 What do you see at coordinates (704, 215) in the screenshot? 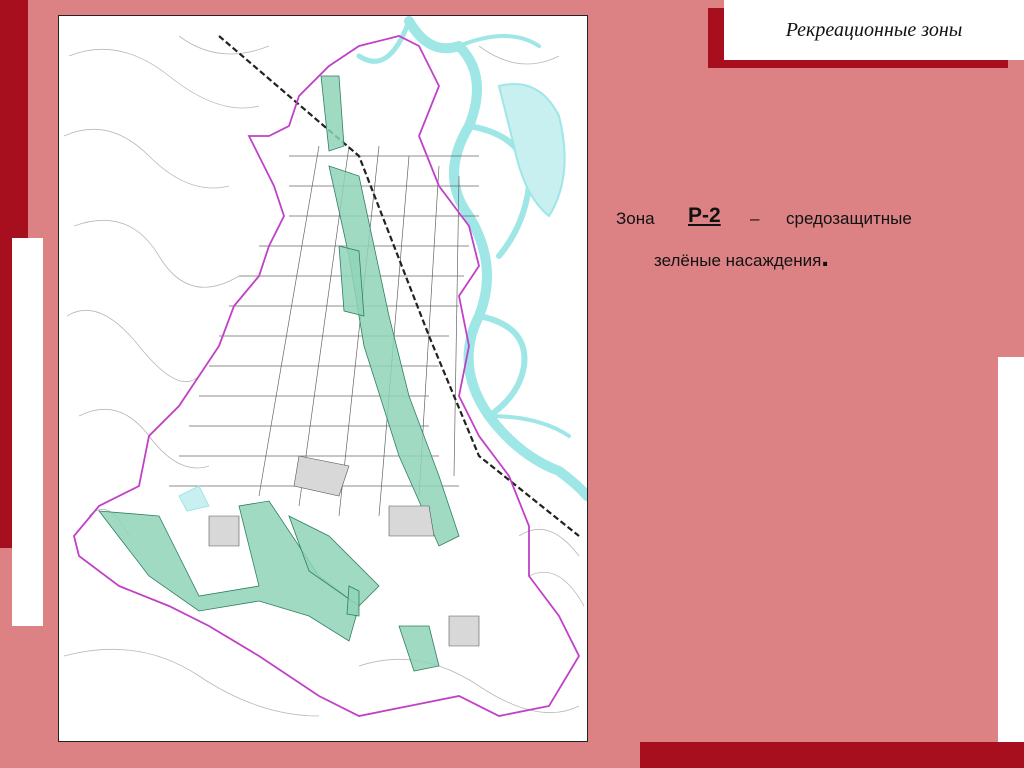
I see `caption-zone-code: Р-2` at bounding box center [704, 215].